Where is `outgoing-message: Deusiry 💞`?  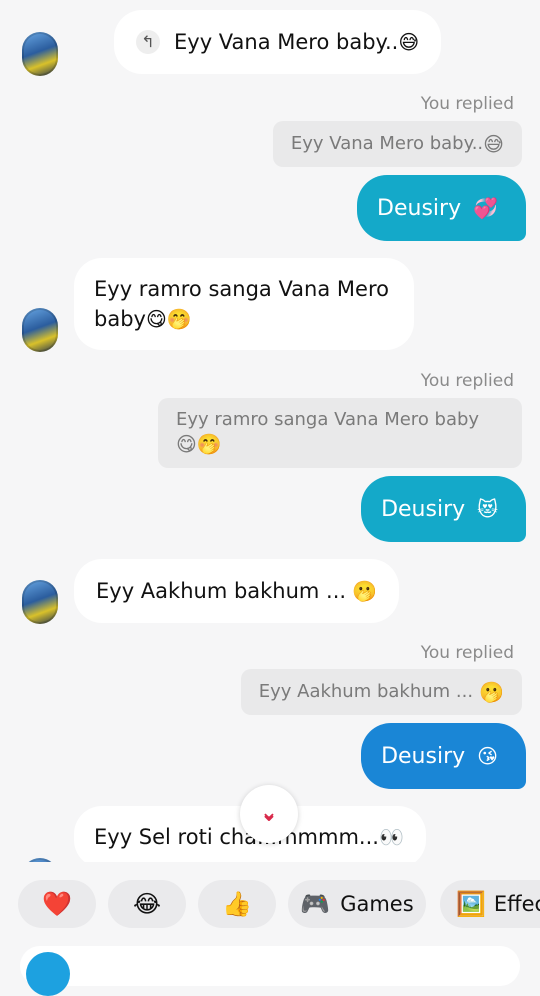 outgoing-message: Deusiry 💞 is located at coordinates (441, 208).